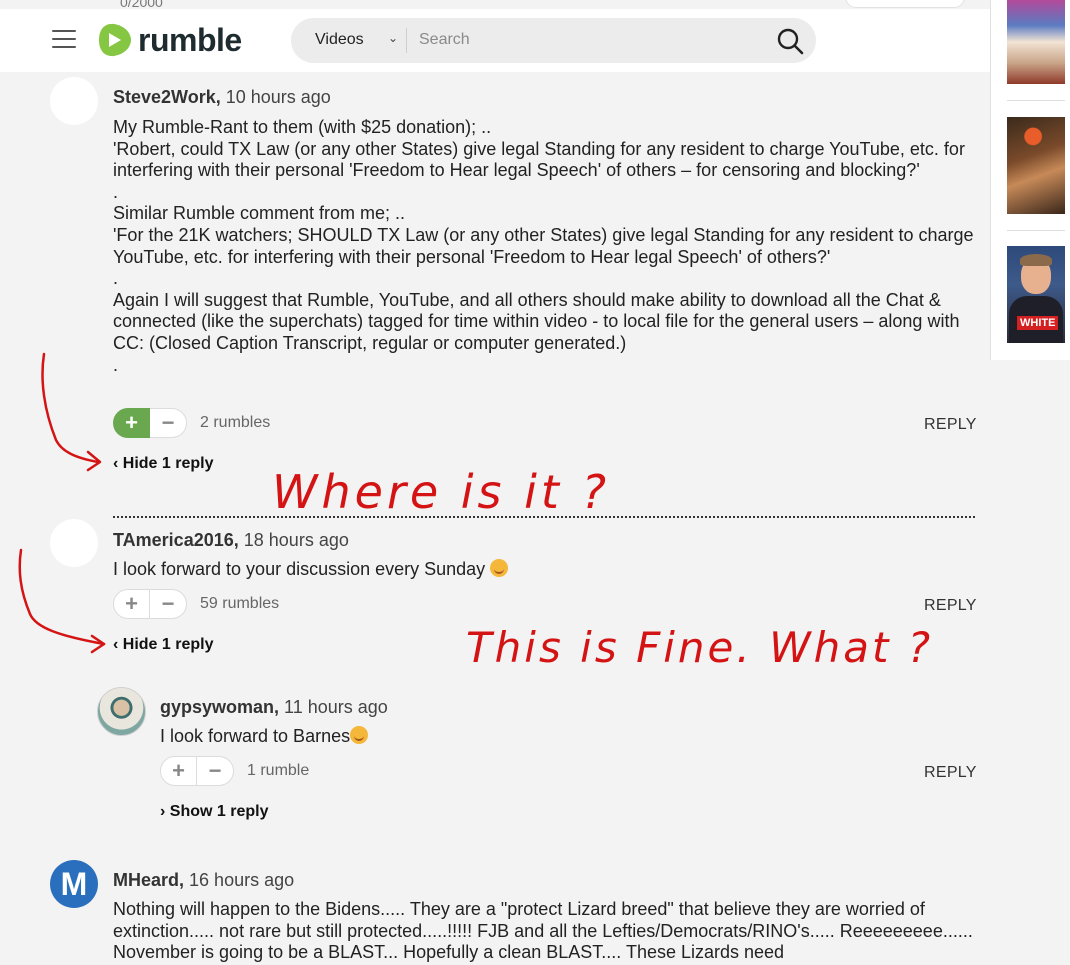 The height and width of the screenshot is (965, 1070). I want to click on toggle-replies-link: › Show 1 reply, so click(214, 812).